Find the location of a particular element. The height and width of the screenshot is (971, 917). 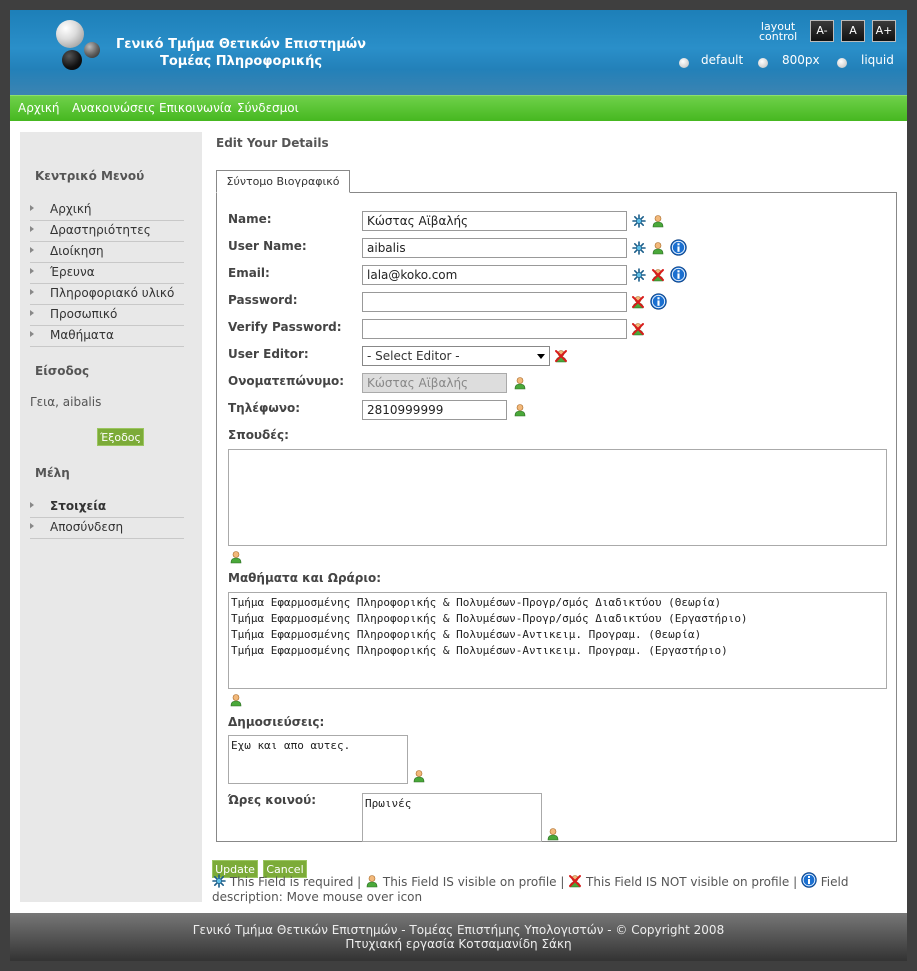

sidebar-item-logout: Αποσύνδεση is located at coordinates (107, 528).